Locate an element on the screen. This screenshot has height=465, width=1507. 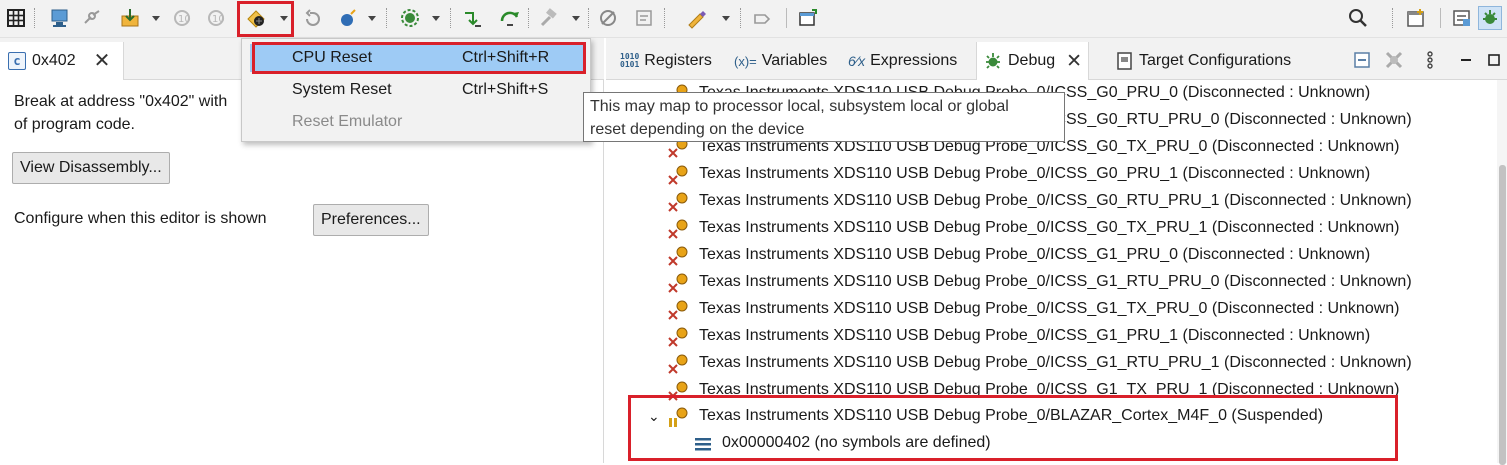
grid-icon is located at coordinates (16, 18).